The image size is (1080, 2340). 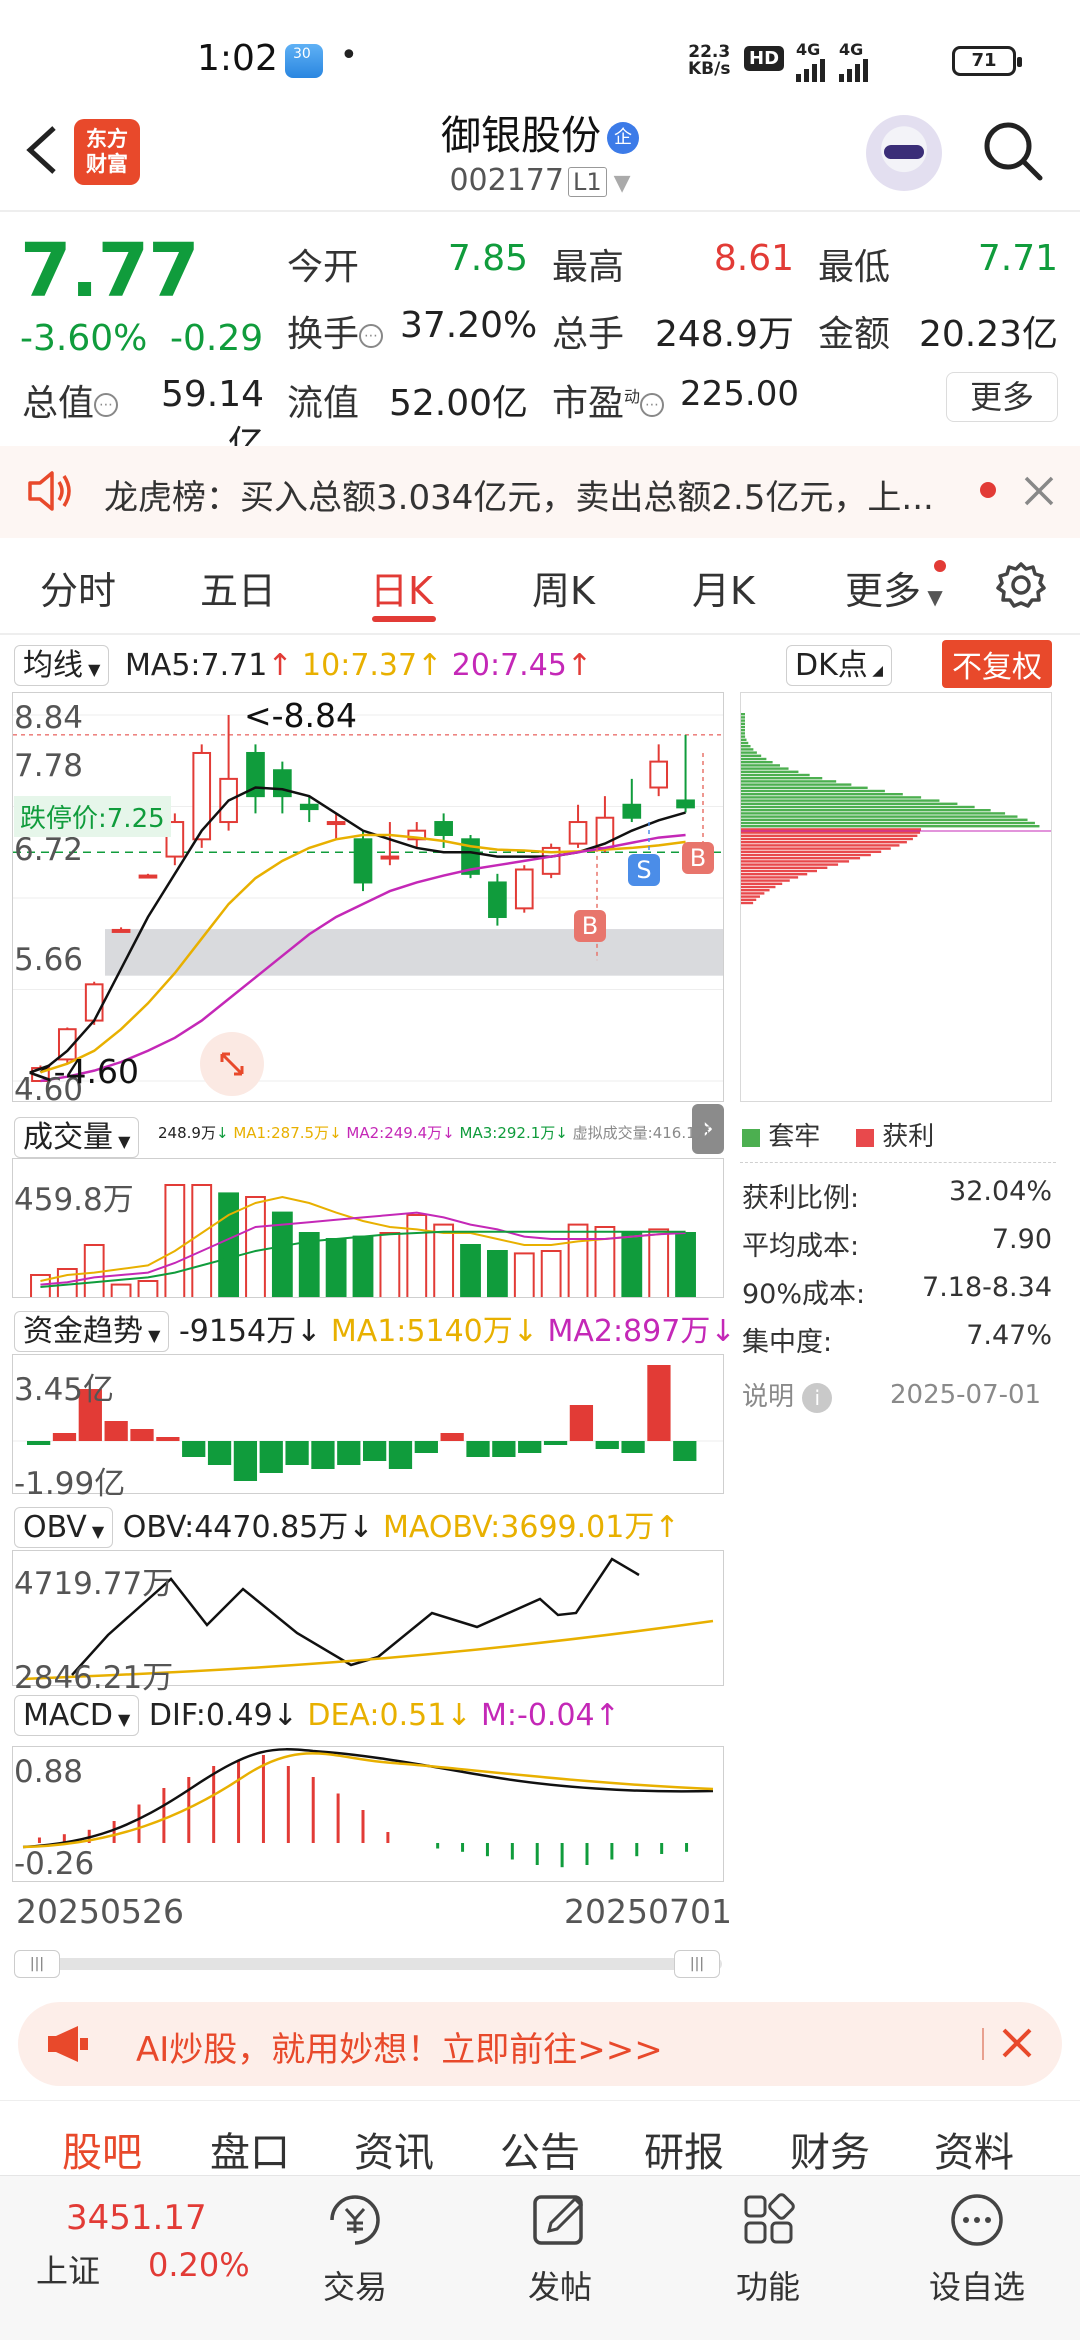 What do you see at coordinates (250, 2149) in the screenshot?
I see `tab-pankou: 盘口` at bounding box center [250, 2149].